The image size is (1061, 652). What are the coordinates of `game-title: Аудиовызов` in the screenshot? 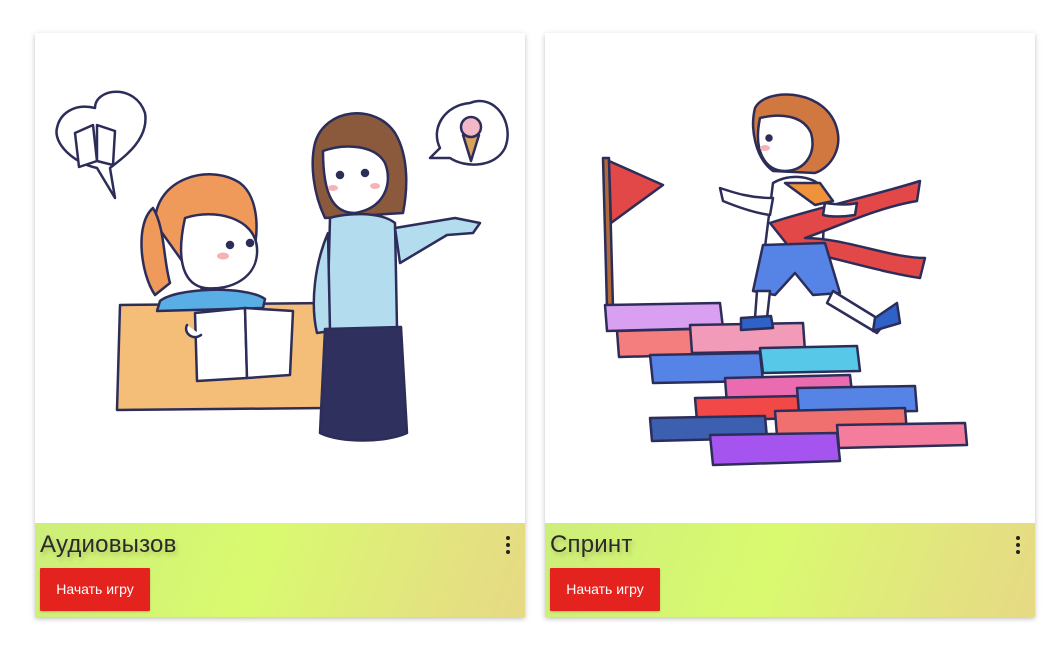 It's located at (108, 544).